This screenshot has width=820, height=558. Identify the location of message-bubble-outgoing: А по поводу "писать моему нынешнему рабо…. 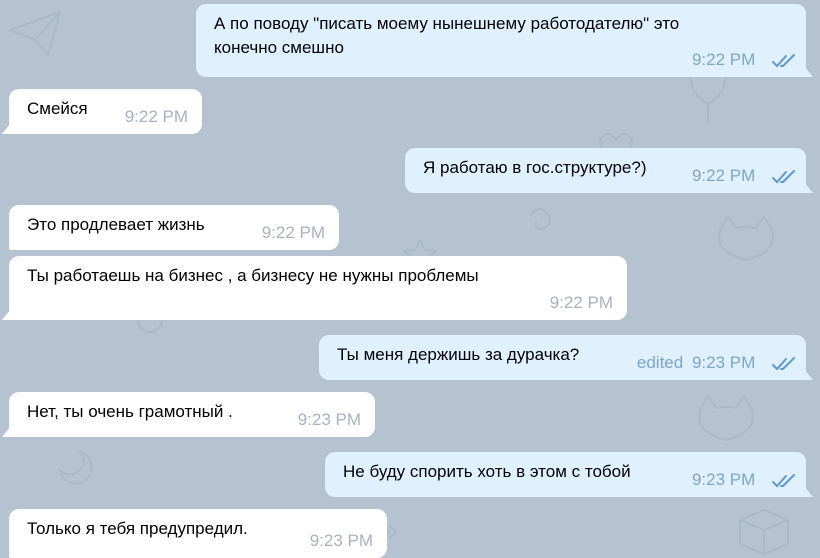
(504, 40).